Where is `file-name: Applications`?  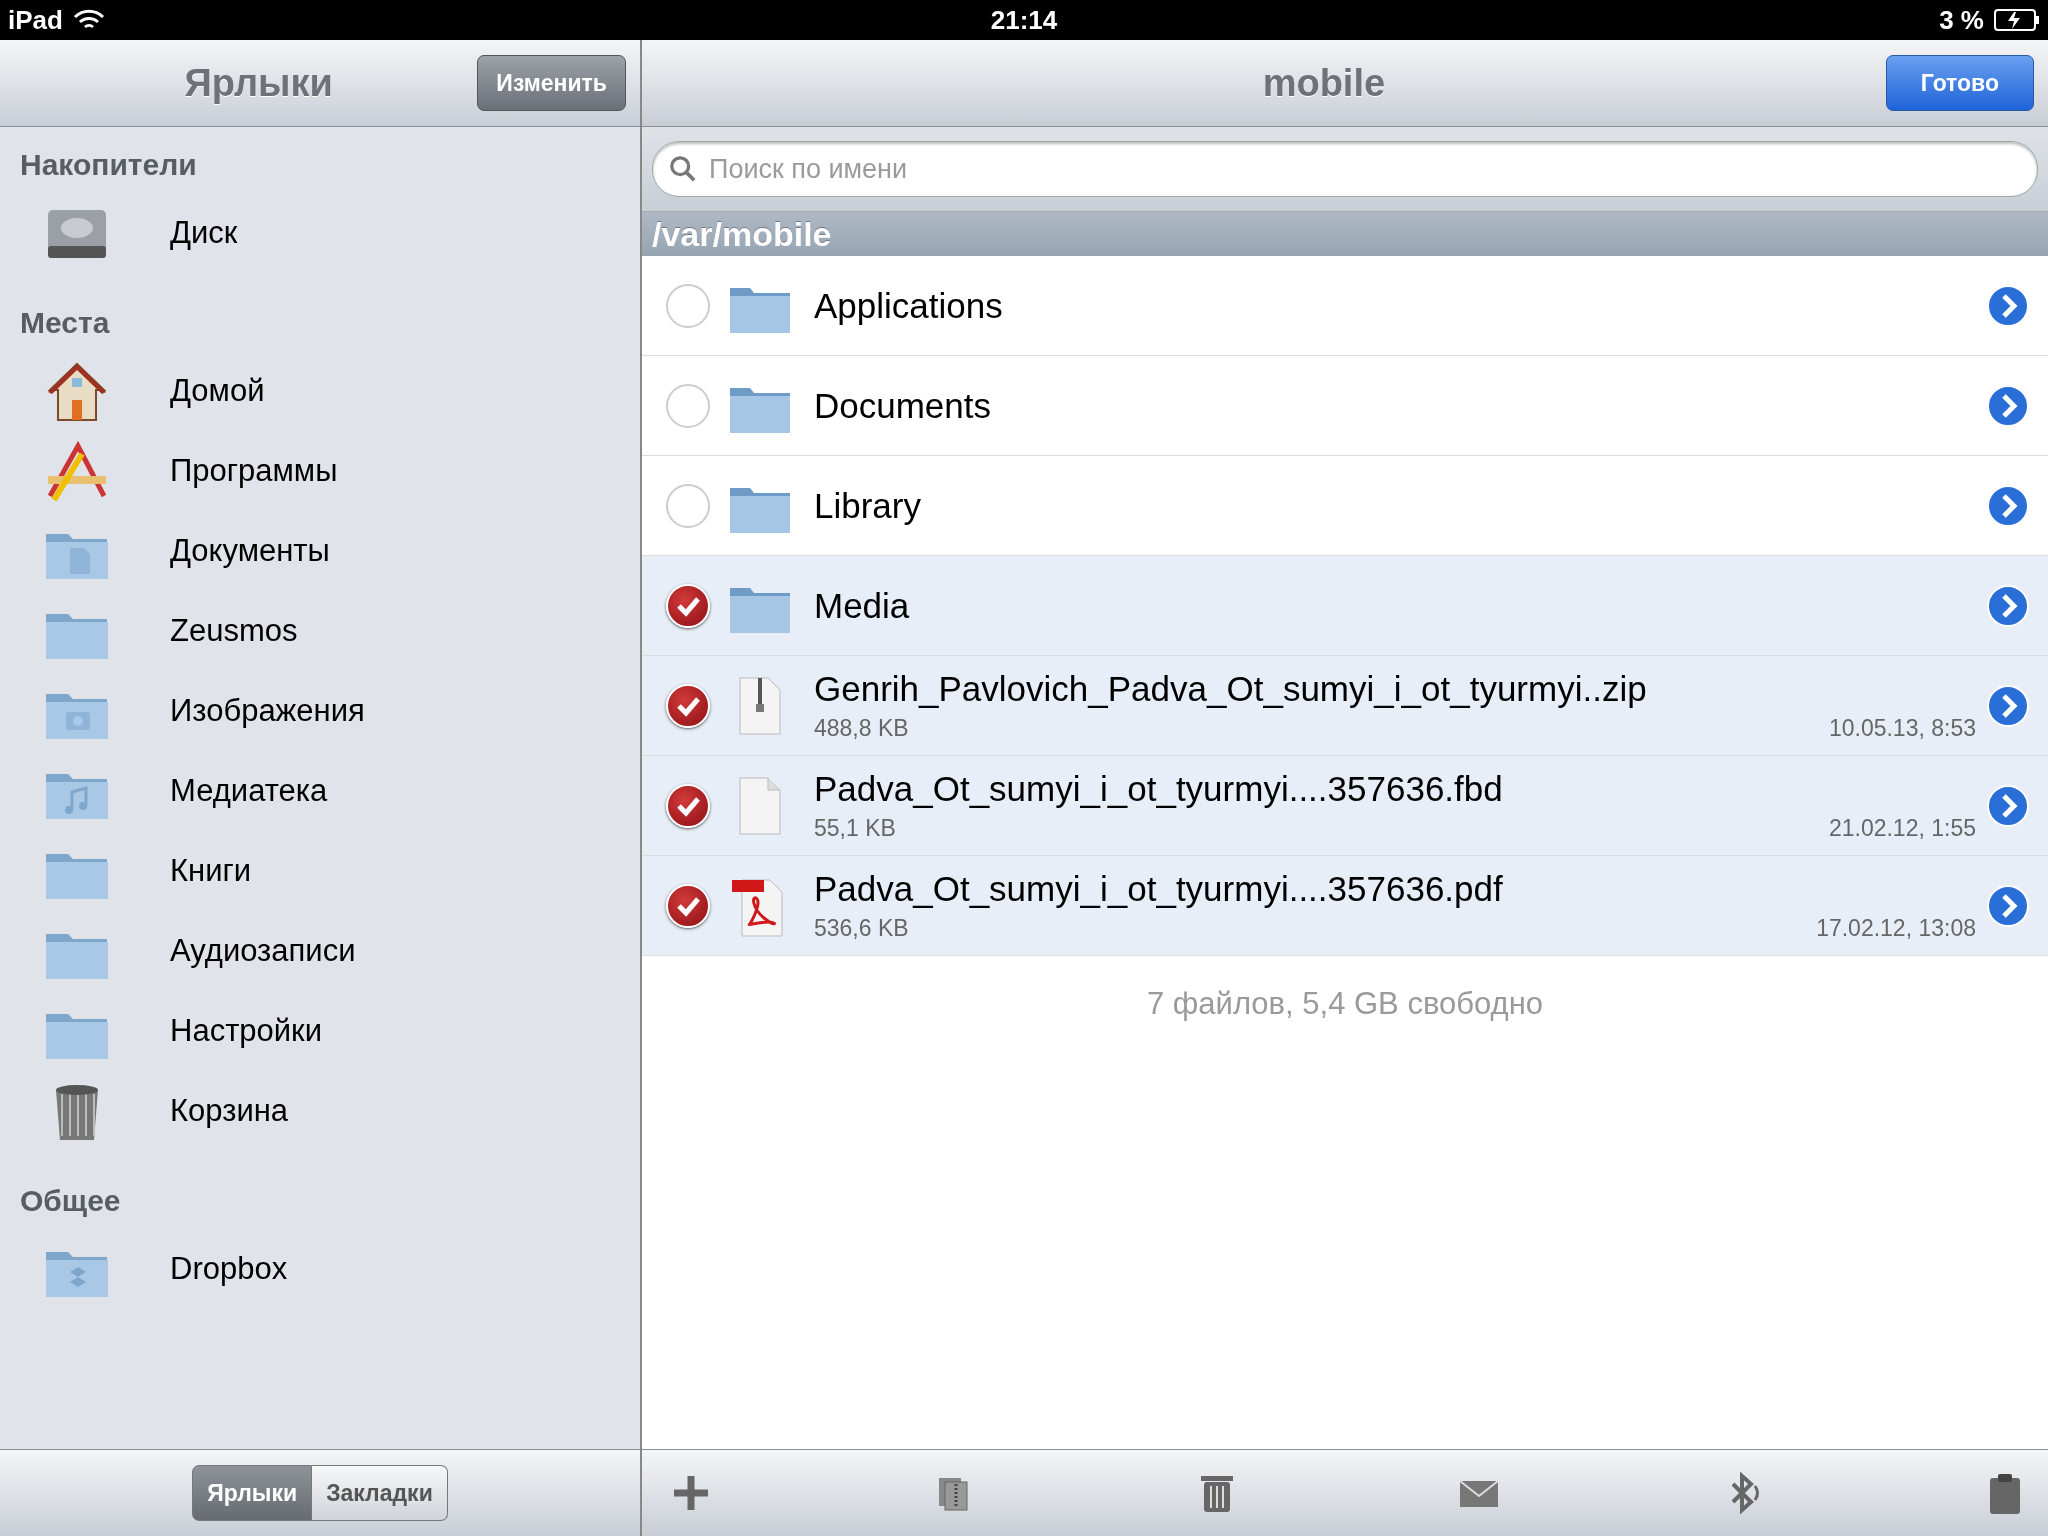 file-name: Applications is located at coordinates (909, 305).